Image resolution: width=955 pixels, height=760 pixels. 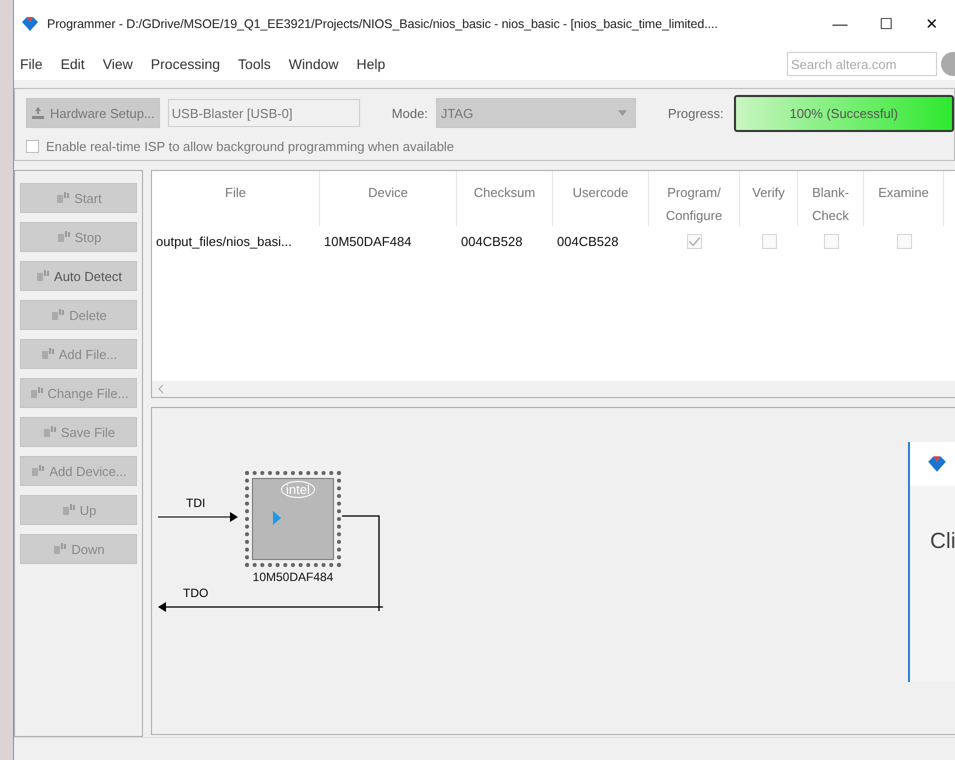 What do you see at coordinates (696, 113) in the screenshot?
I see `progress-label: Progress:` at bounding box center [696, 113].